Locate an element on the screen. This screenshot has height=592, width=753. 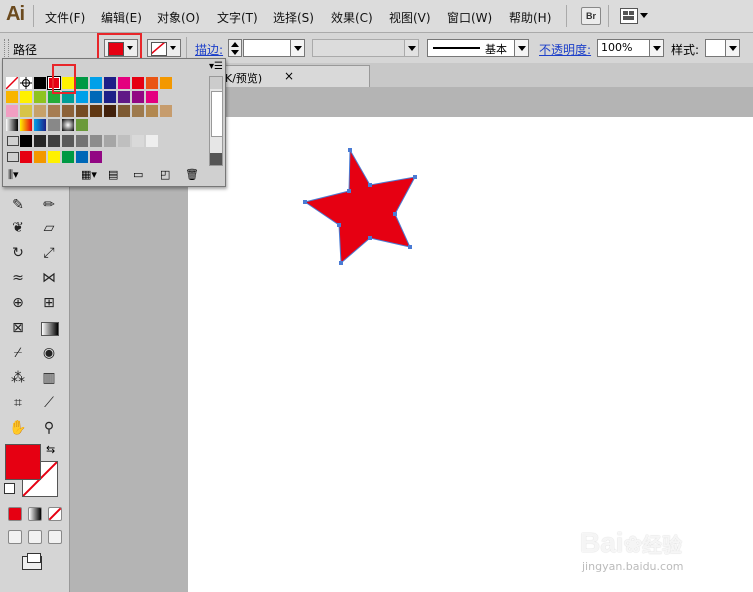
panel-menu-icon: ▾☰ is located at coordinates (216, 66).